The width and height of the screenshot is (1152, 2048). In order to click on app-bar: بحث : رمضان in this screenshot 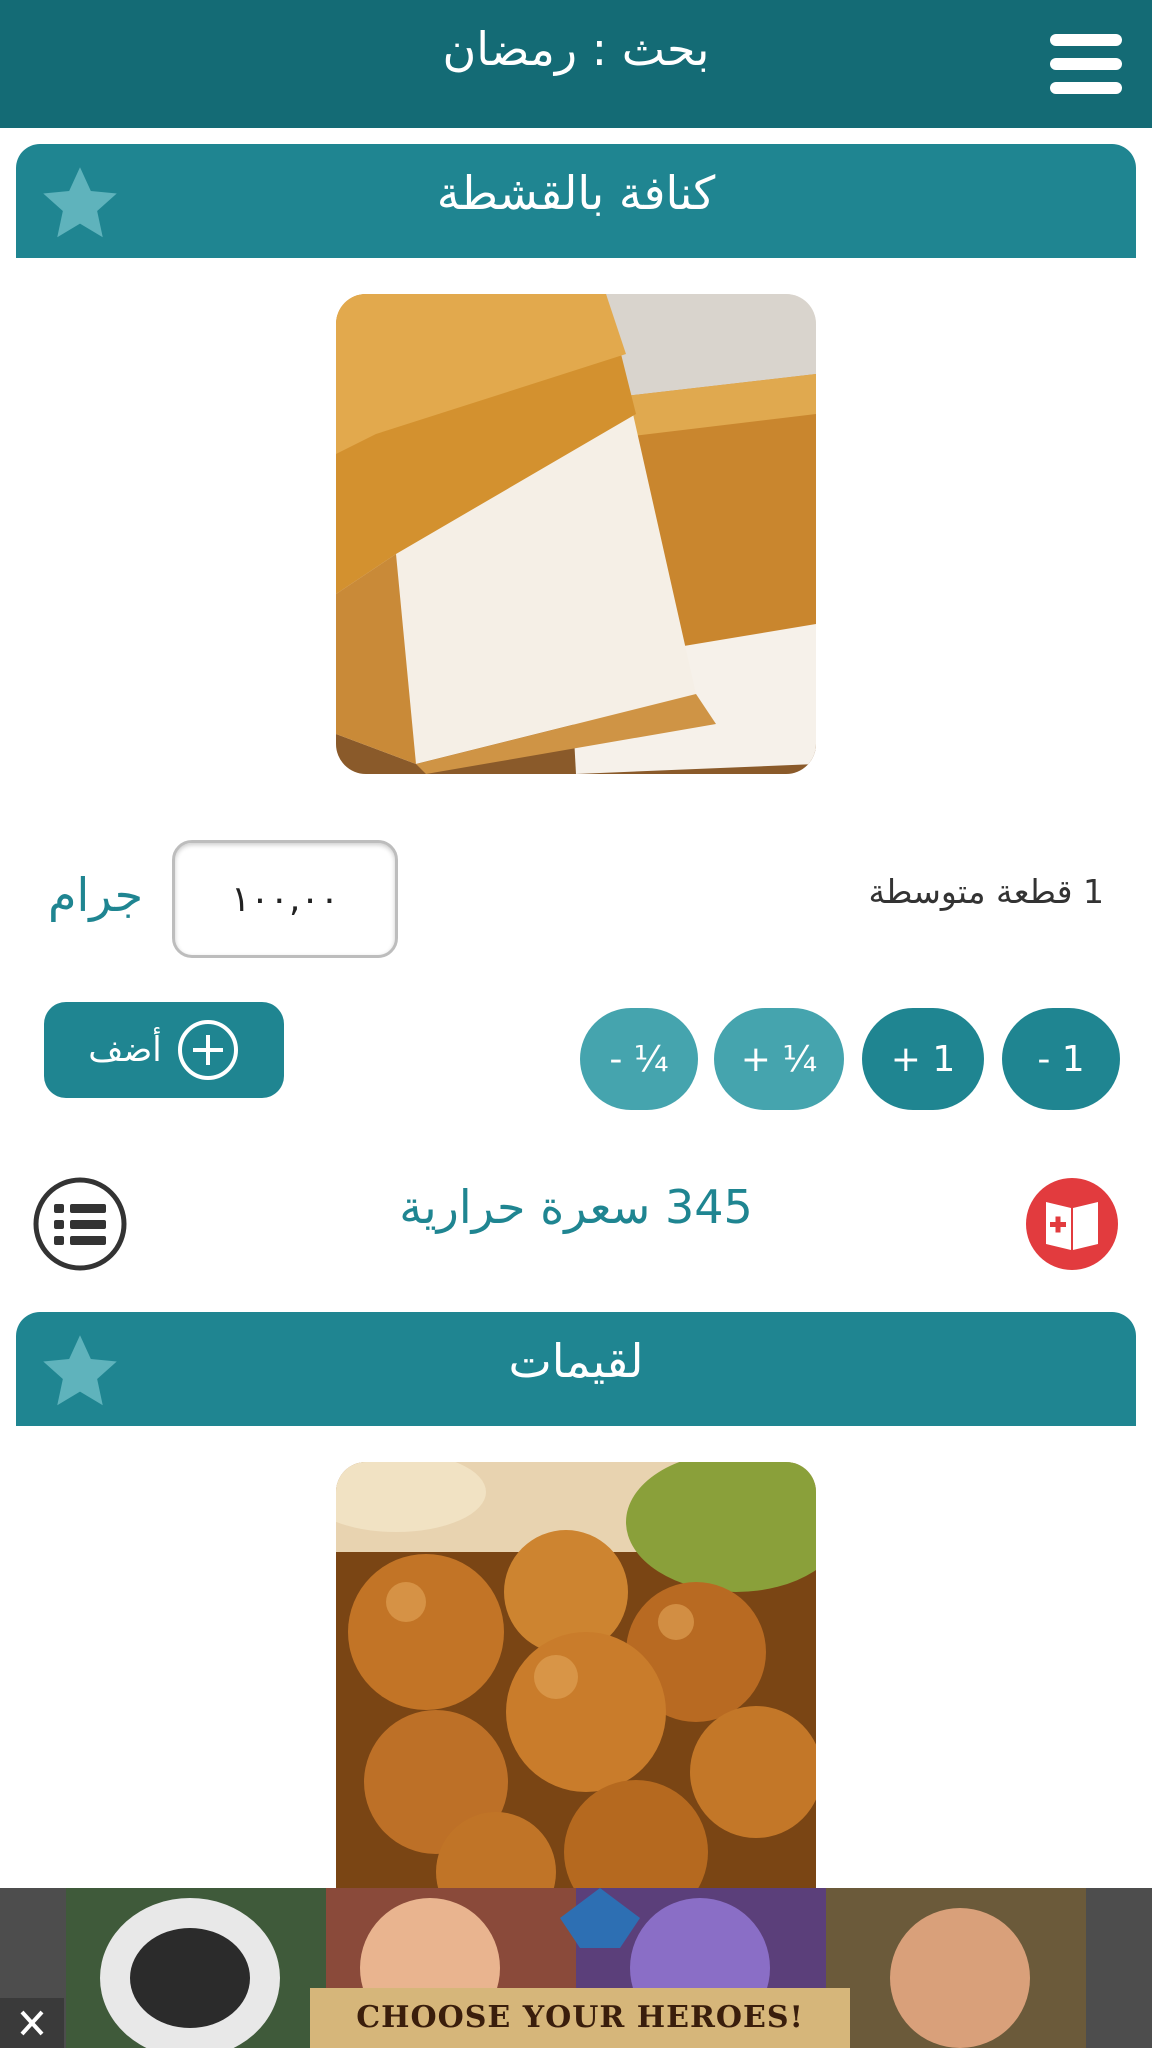, I will do `click(576, 64)`.